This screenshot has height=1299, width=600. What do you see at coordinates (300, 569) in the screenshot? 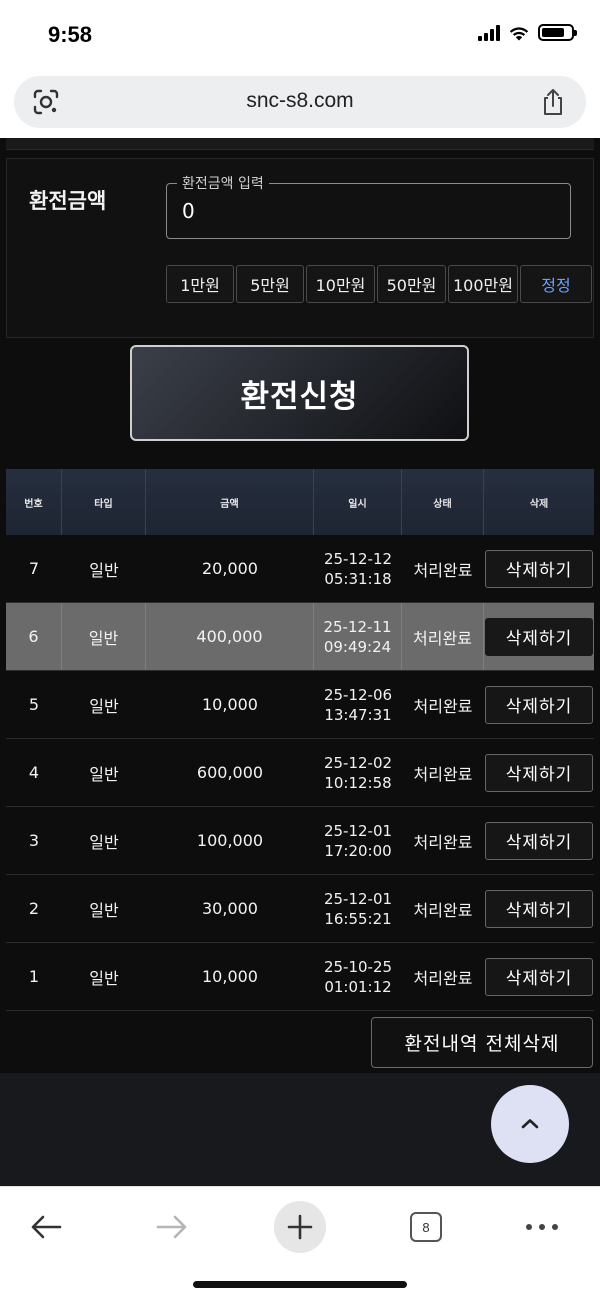
I see `table-row: 7 일반 20,000 25-12-12 05:31:18 처리완료 삭제하기` at bounding box center [300, 569].